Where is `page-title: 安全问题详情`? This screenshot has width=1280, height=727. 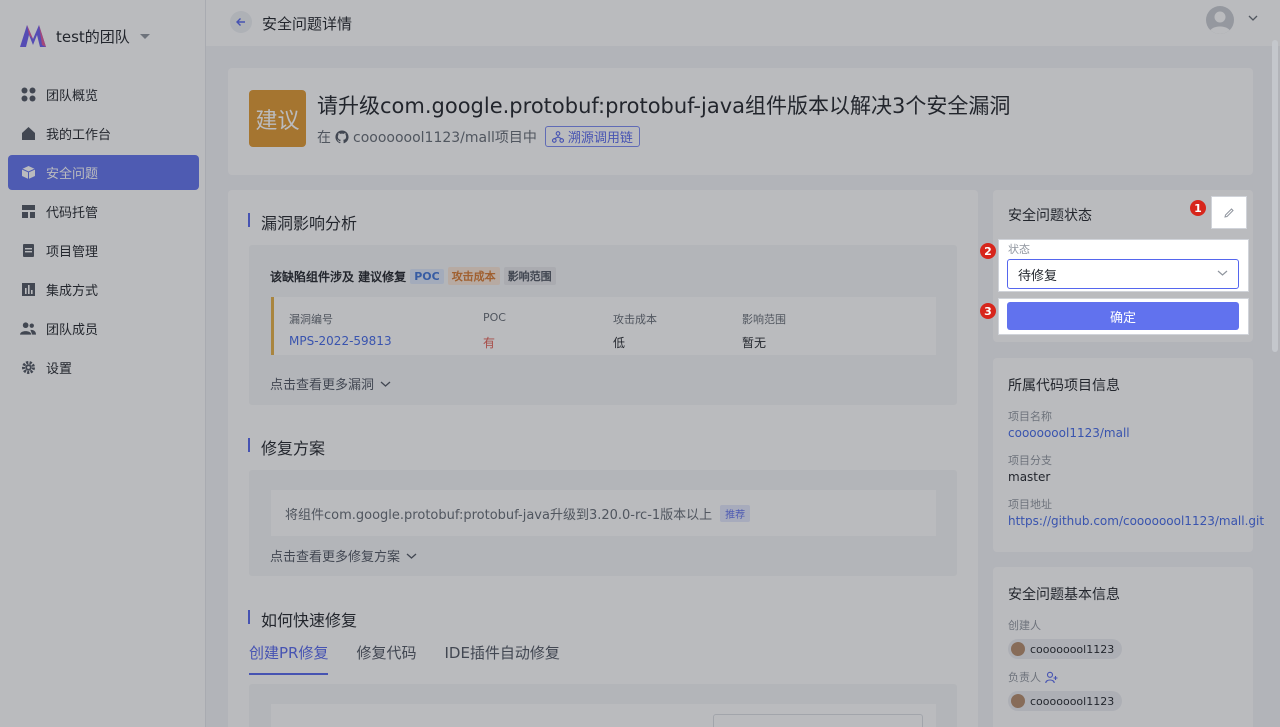 page-title: 安全问题详情 is located at coordinates (307, 24).